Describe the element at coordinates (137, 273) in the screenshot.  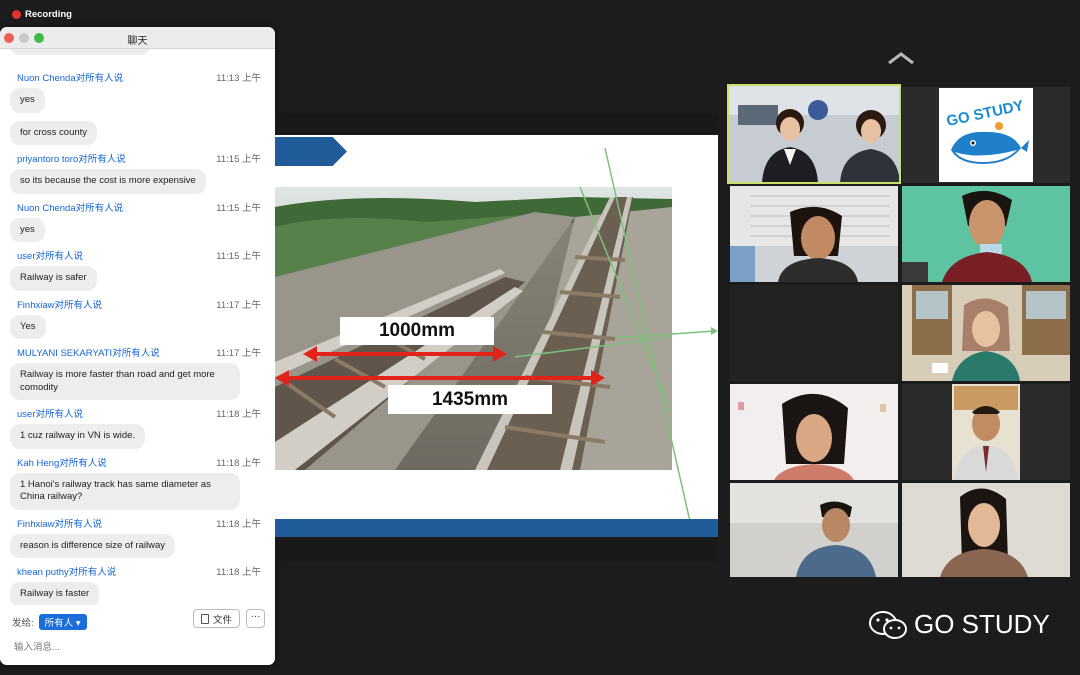
I see `chat-message: user对所有人说 11:15 上午 Railway is safer` at that location.